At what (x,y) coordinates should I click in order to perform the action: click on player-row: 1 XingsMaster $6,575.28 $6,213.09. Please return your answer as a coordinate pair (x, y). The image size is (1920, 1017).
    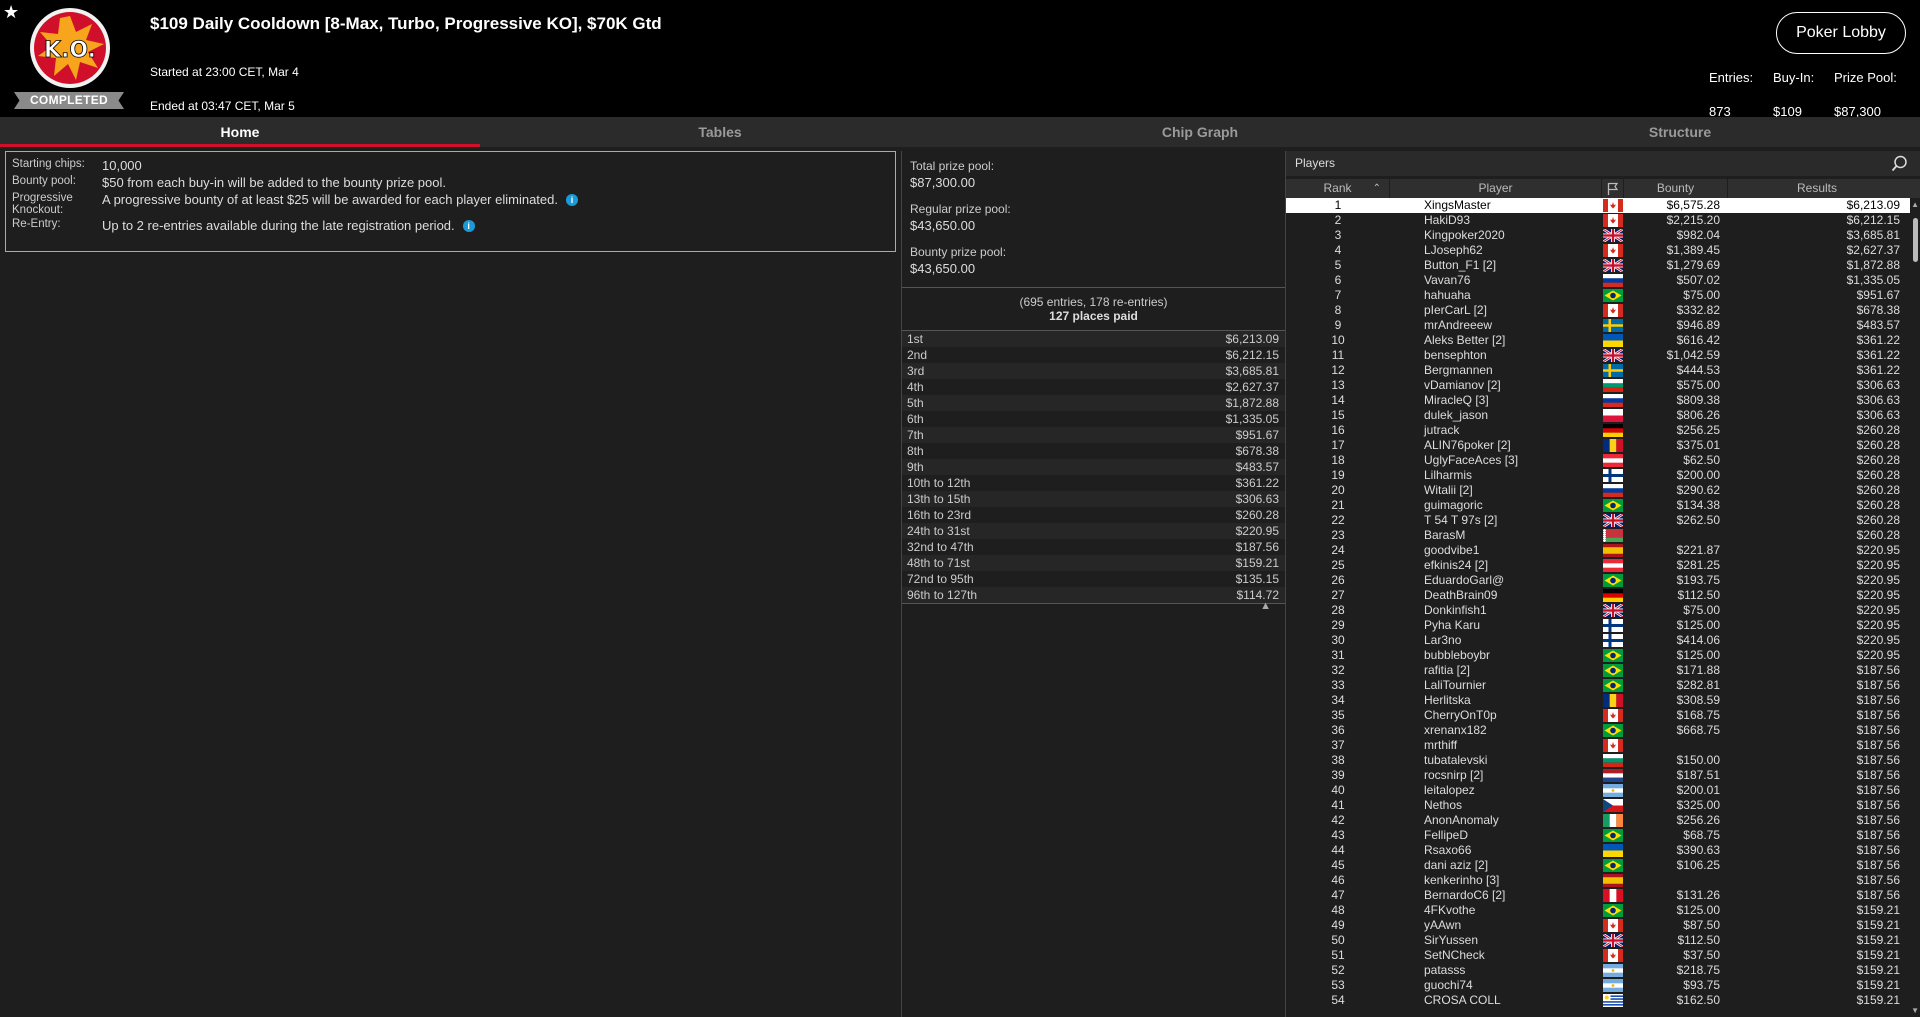
    Looking at the image, I should click on (1603, 205).